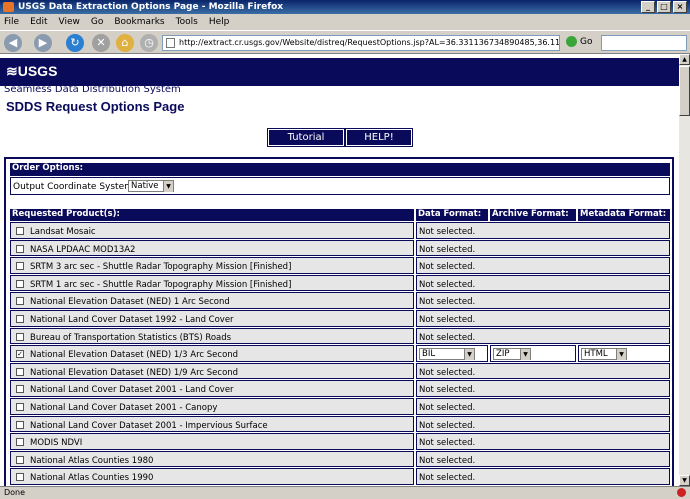 The image size is (690, 499). Describe the element at coordinates (680, 7) in the screenshot. I see `close-button: ×` at that location.